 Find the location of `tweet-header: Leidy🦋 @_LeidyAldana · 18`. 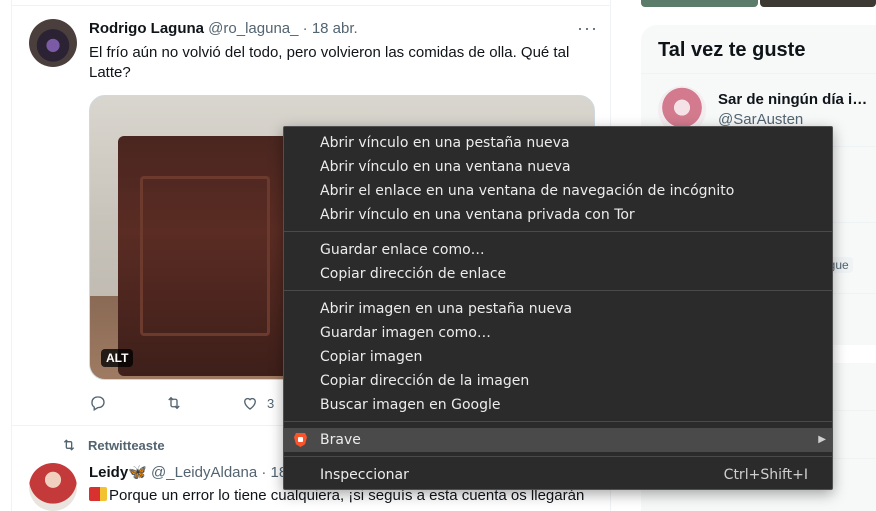

tweet-header: Leidy🦋 @_LeidyAldana · 18 is located at coordinates (188, 472).